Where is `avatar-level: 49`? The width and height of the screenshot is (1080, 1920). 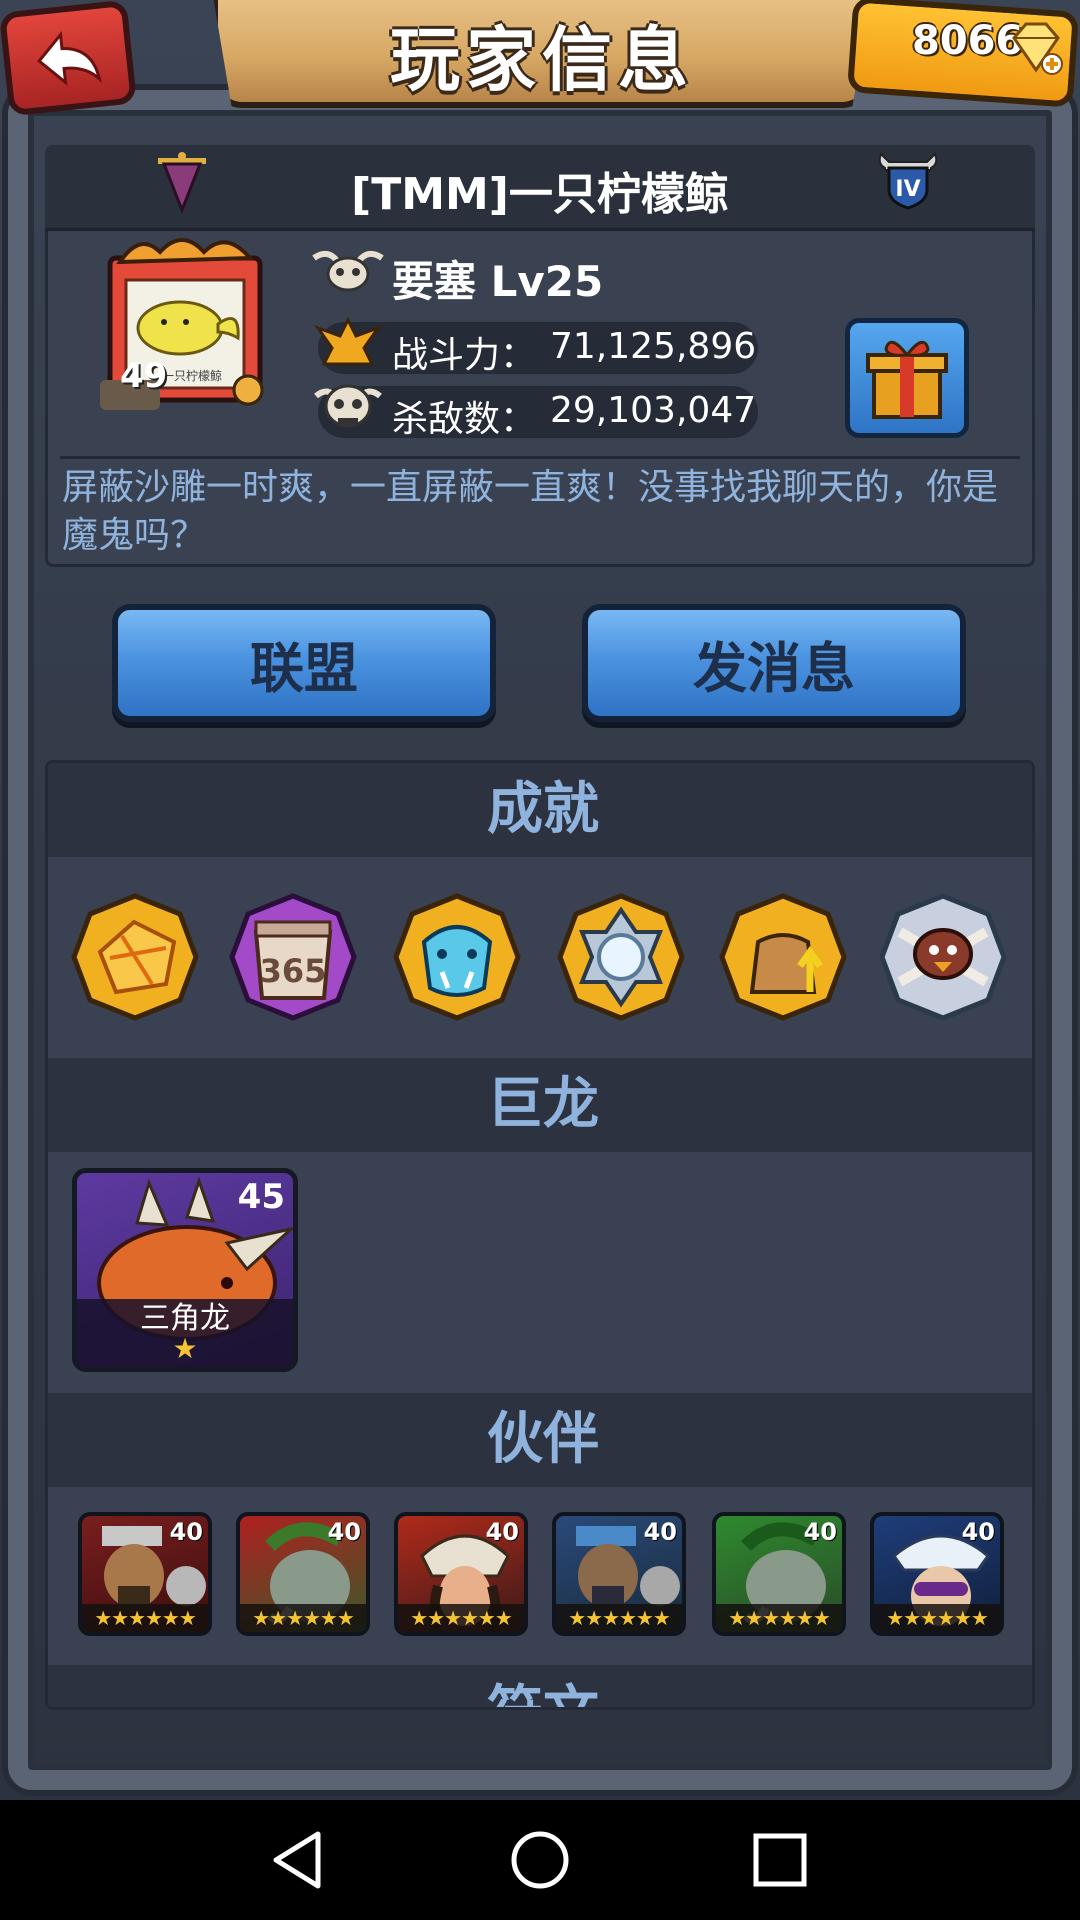 avatar-level: 49 is located at coordinates (144, 376).